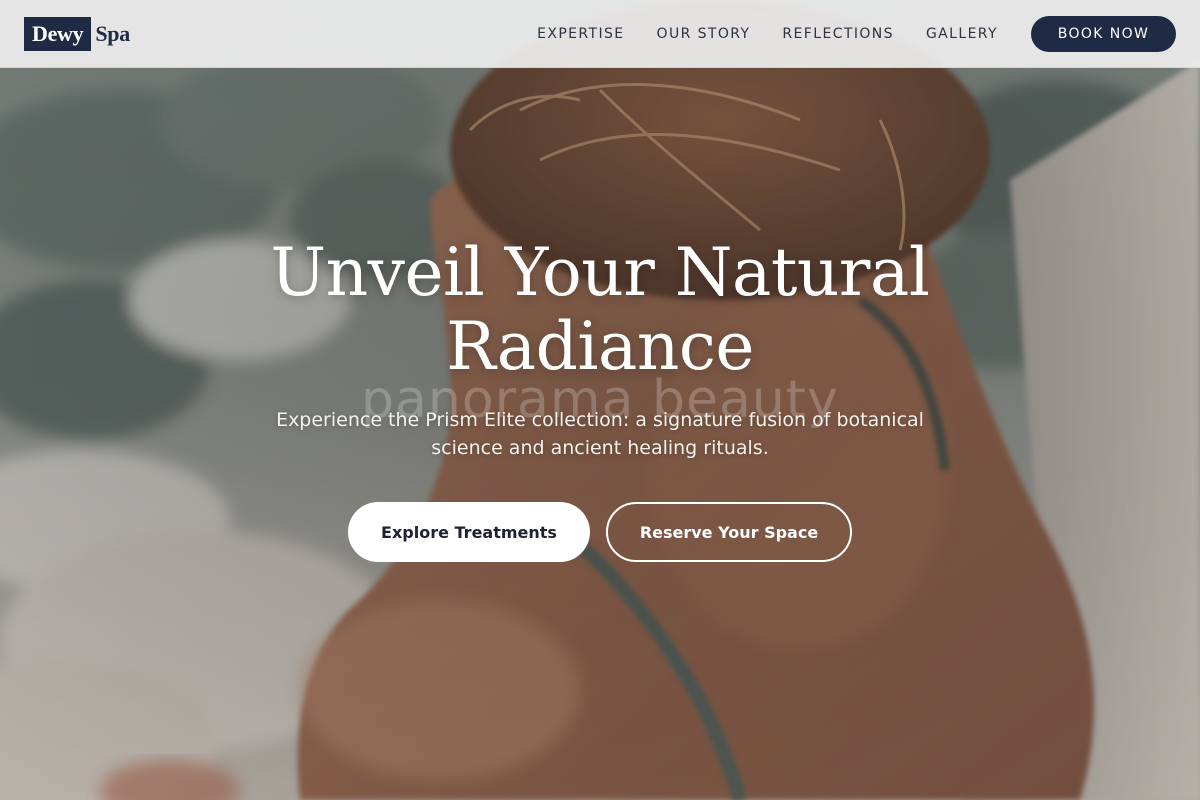 This screenshot has height=800, width=1200. What do you see at coordinates (1103, 34) in the screenshot?
I see `book-now-button: BOOK NOW` at bounding box center [1103, 34].